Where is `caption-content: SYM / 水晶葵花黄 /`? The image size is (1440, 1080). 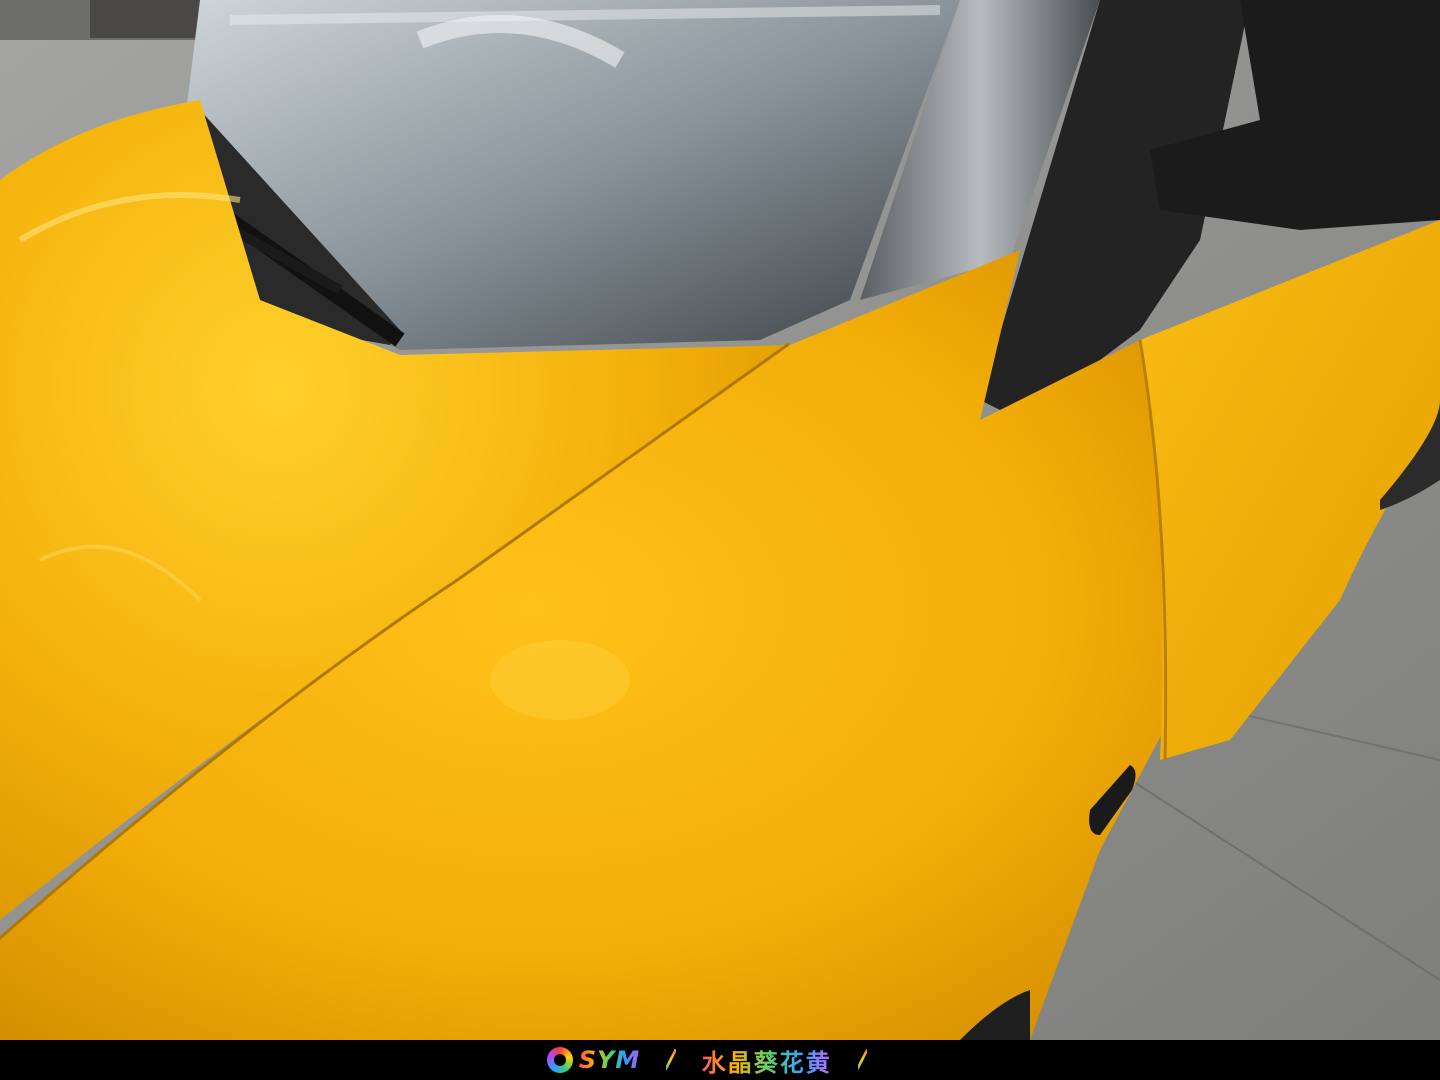 caption-content: SYM / 水晶葵花黄 / is located at coordinates (720, 1060).